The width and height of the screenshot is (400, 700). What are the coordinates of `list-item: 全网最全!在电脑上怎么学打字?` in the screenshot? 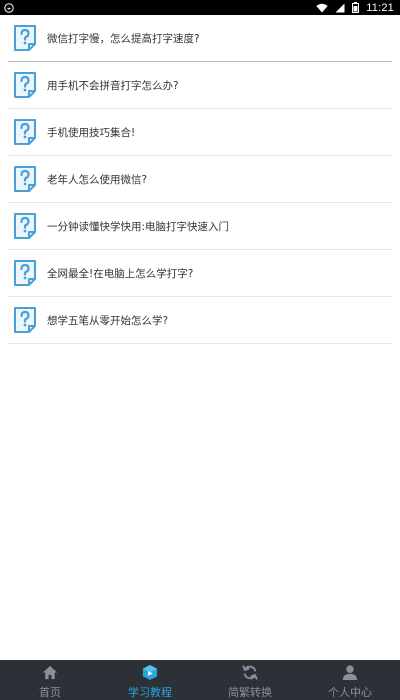 It's located at (200, 273).